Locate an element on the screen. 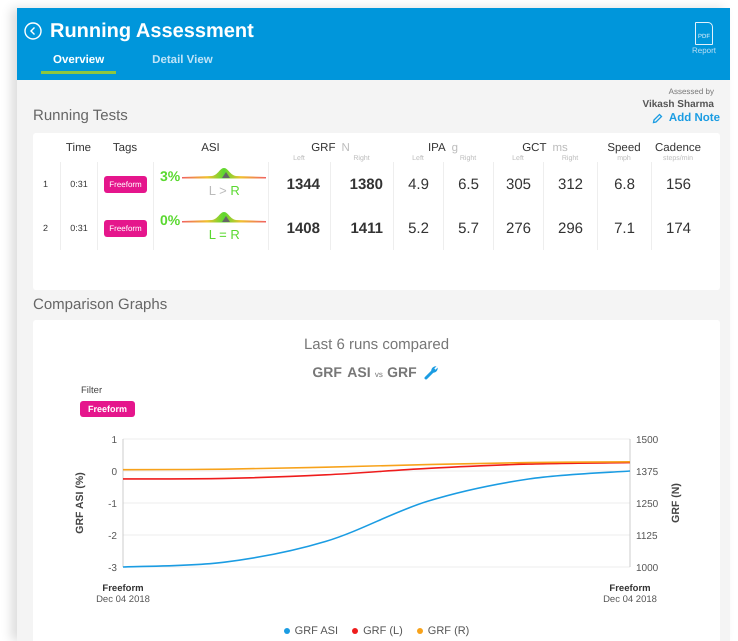 The height and width of the screenshot is (641, 738). axis-title: GRF (N) is located at coordinates (676, 503).